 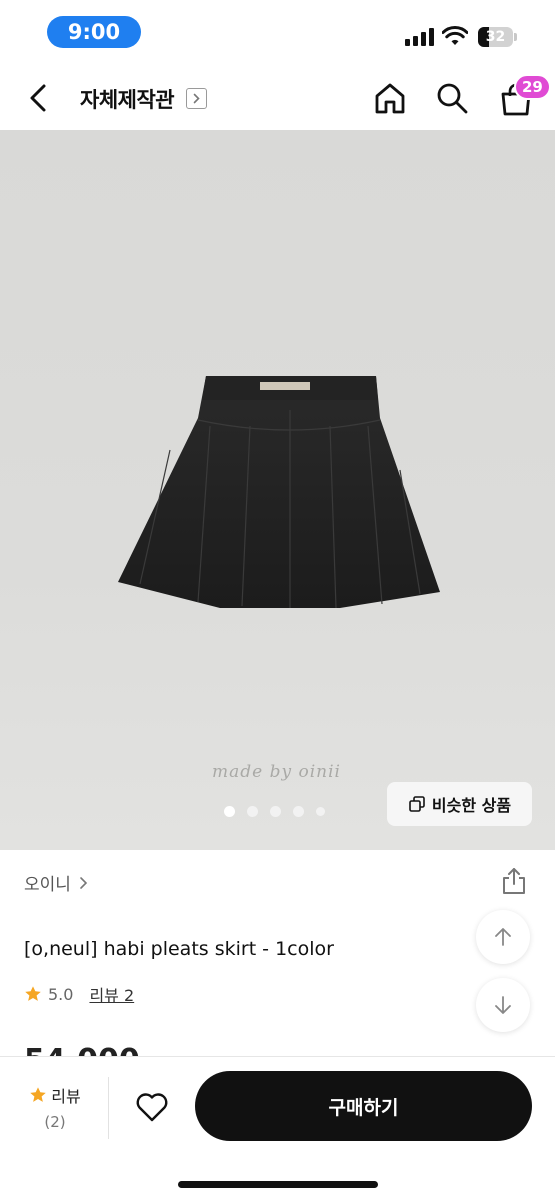 What do you see at coordinates (277, 32) in the screenshot?
I see `status-bar: 9:00 32` at bounding box center [277, 32].